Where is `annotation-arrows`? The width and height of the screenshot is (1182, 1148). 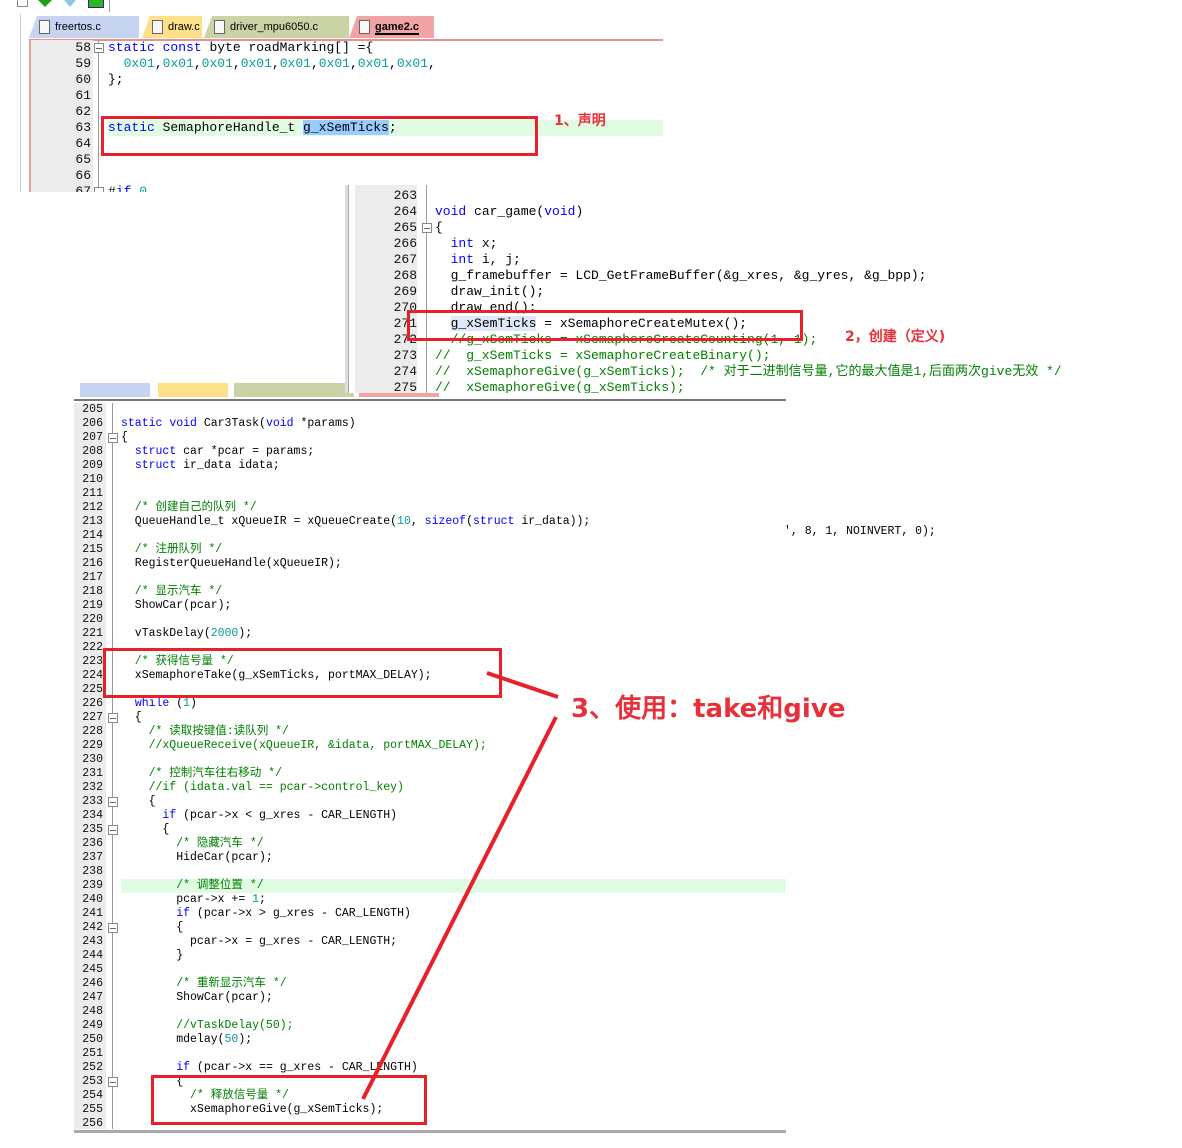 annotation-arrows is located at coordinates (460, 885).